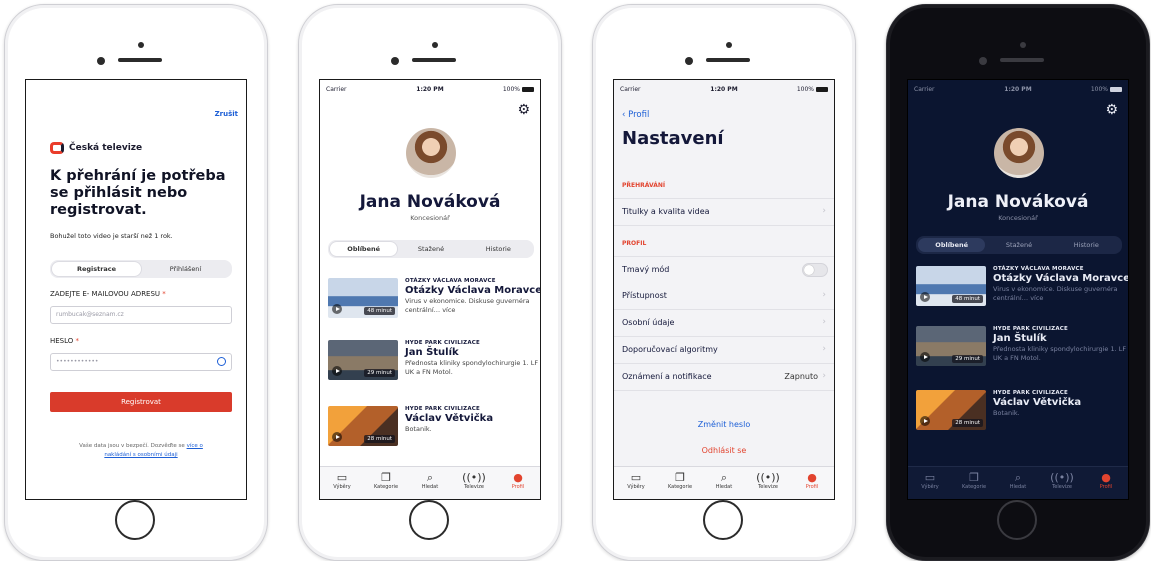 This screenshot has height=561, width=1151. Describe the element at coordinates (1038, 269) in the screenshot. I see `show-name: OTÁZKY VÁCLAVA MORAVCE` at that location.